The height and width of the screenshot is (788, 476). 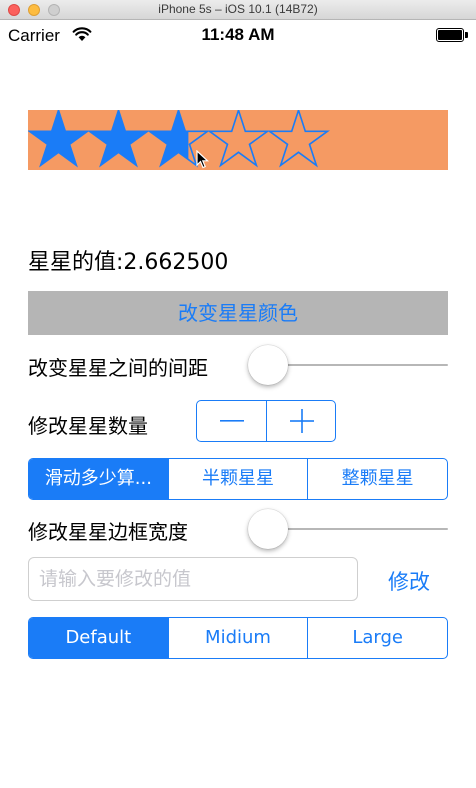 What do you see at coordinates (409, 581) in the screenshot?
I see `modify-button: 修改` at bounding box center [409, 581].